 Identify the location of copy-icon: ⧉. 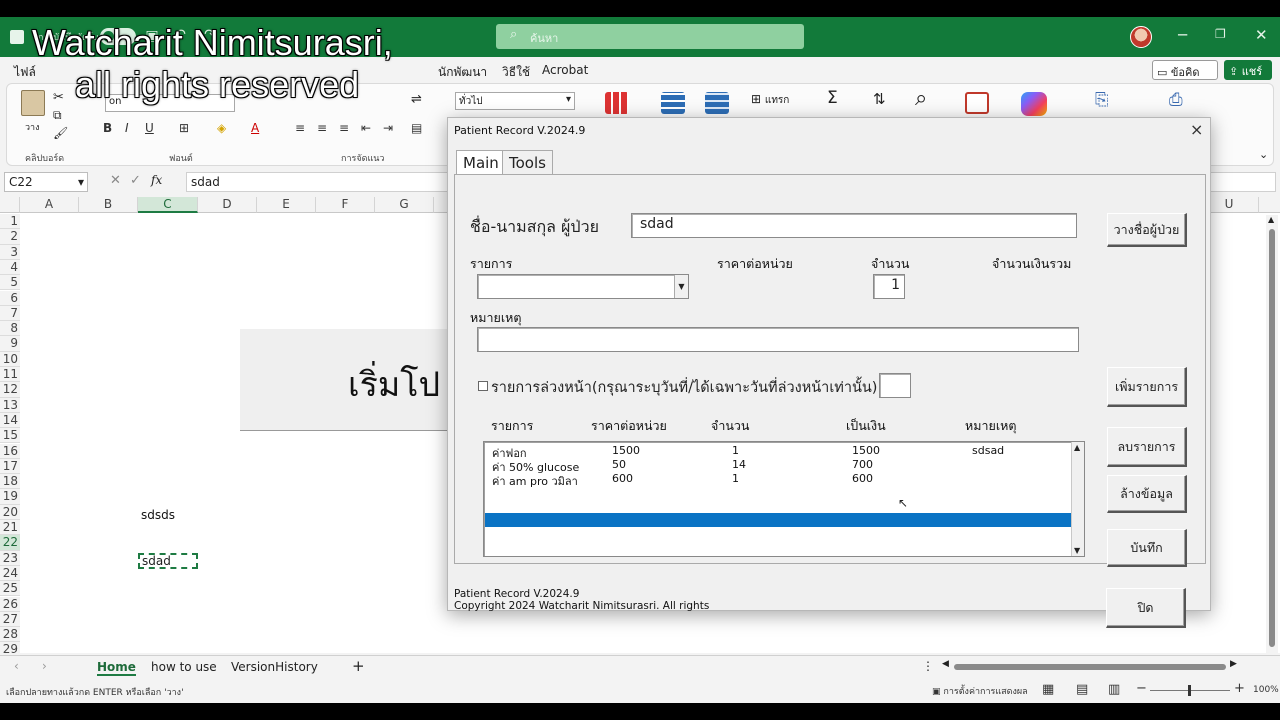
(57, 115).